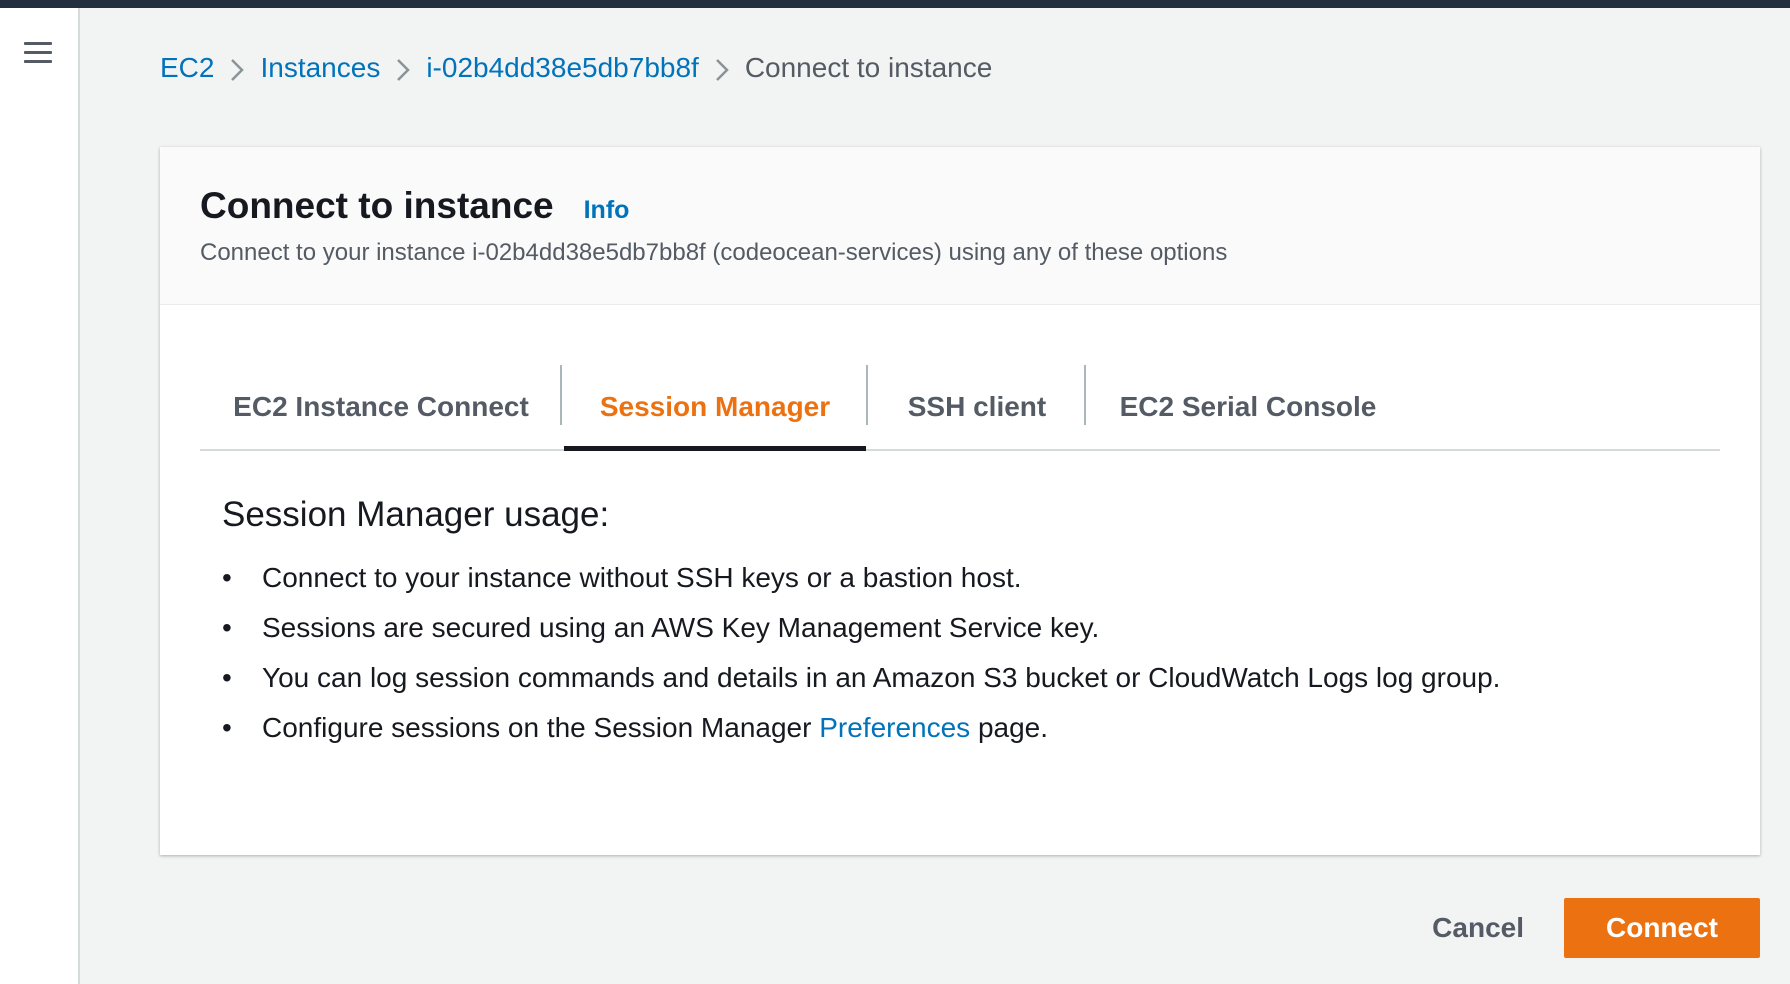 The image size is (1790, 984). What do you see at coordinates (40, 54) in the screenshot?
I see `menu-icon` at bounding box center [40, 54].